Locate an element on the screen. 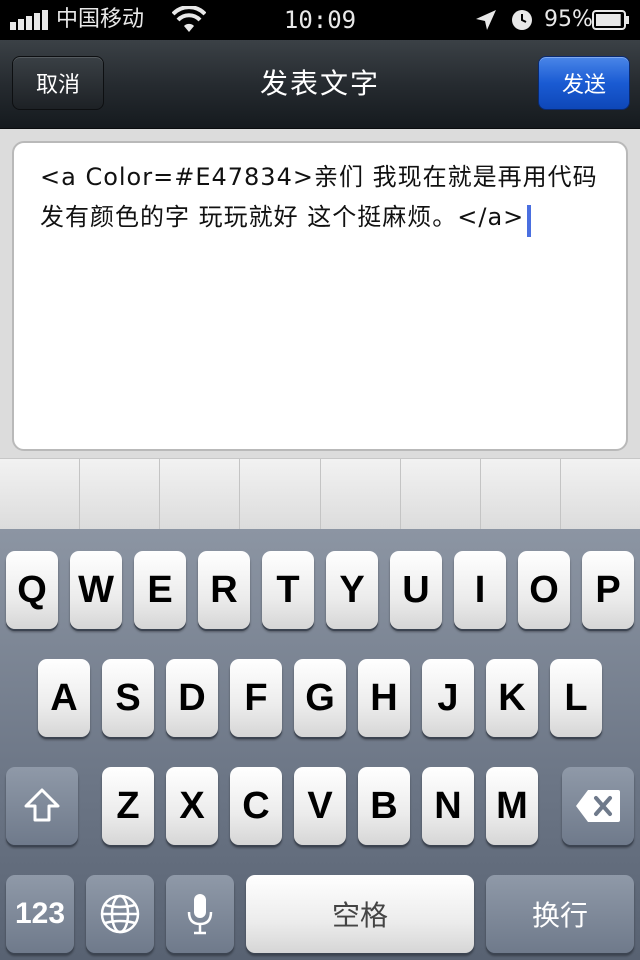 The image size is (640, 960). space-key: 空格 is located at coordinates (360, 914).